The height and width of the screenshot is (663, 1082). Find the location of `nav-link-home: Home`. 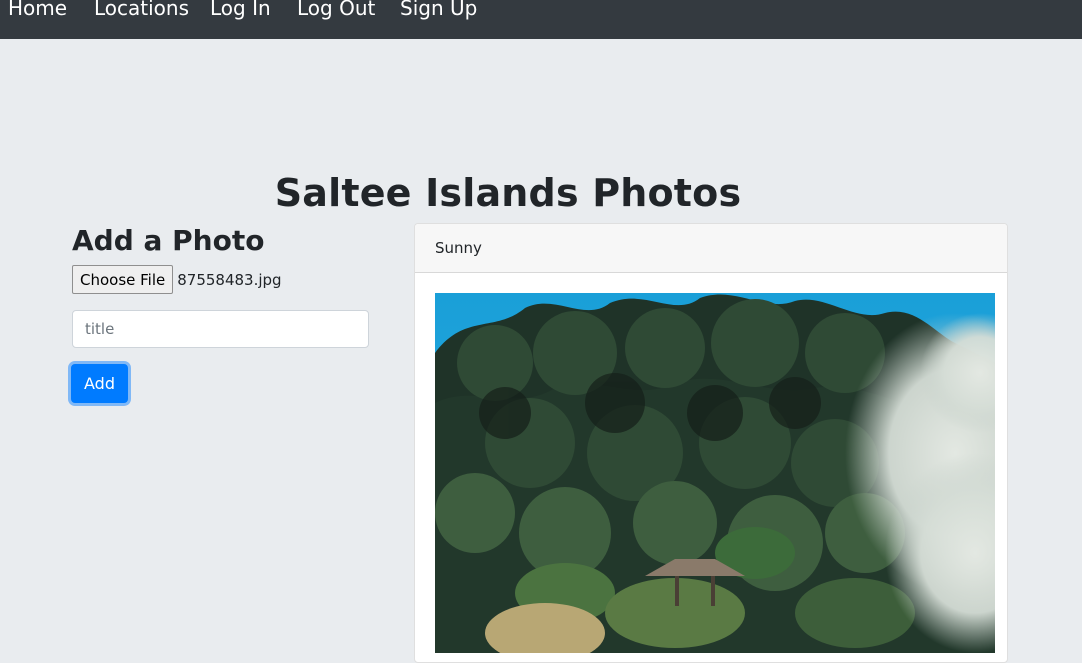

nav-link-home: Home is located at coordinates (37, 10).